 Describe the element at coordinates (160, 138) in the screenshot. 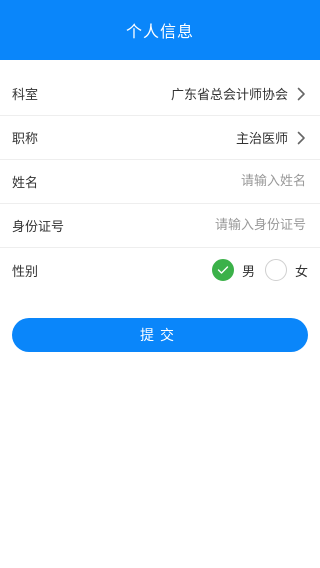

I see `title-row: 职称 主治医师` at that location.